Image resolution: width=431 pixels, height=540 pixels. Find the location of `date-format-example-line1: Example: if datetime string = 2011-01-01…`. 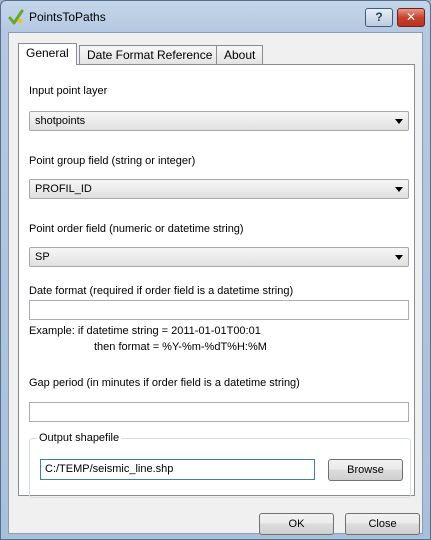

date-format-example-line1: Example: if datetime string = 2011-01-01… is located at coordinates (145, 331).